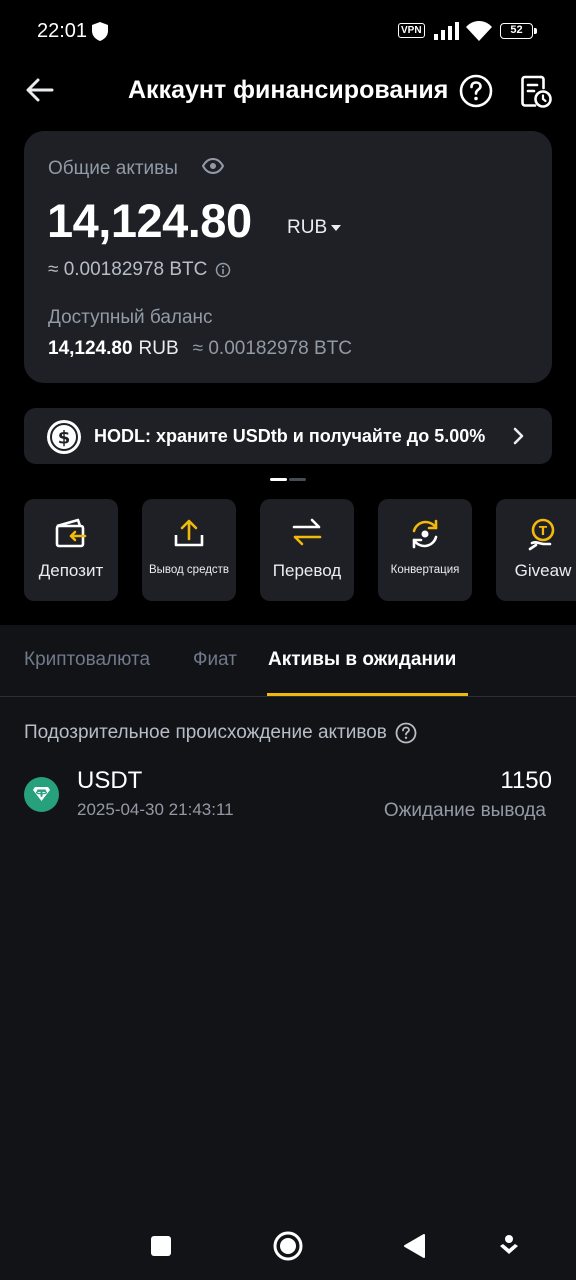 The height and width of the screenshot is (1280, 576). I want to click on app-header: Аккаунт финансирования, so click(288, 91).